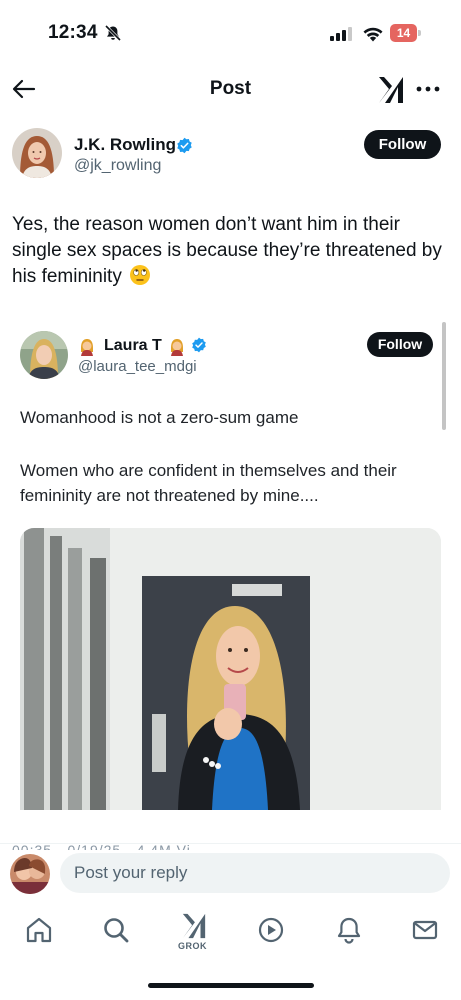  Describe the element at coordinates (199, 345) in the screenshot. I see `quote-verified-badge-icon` at that location.